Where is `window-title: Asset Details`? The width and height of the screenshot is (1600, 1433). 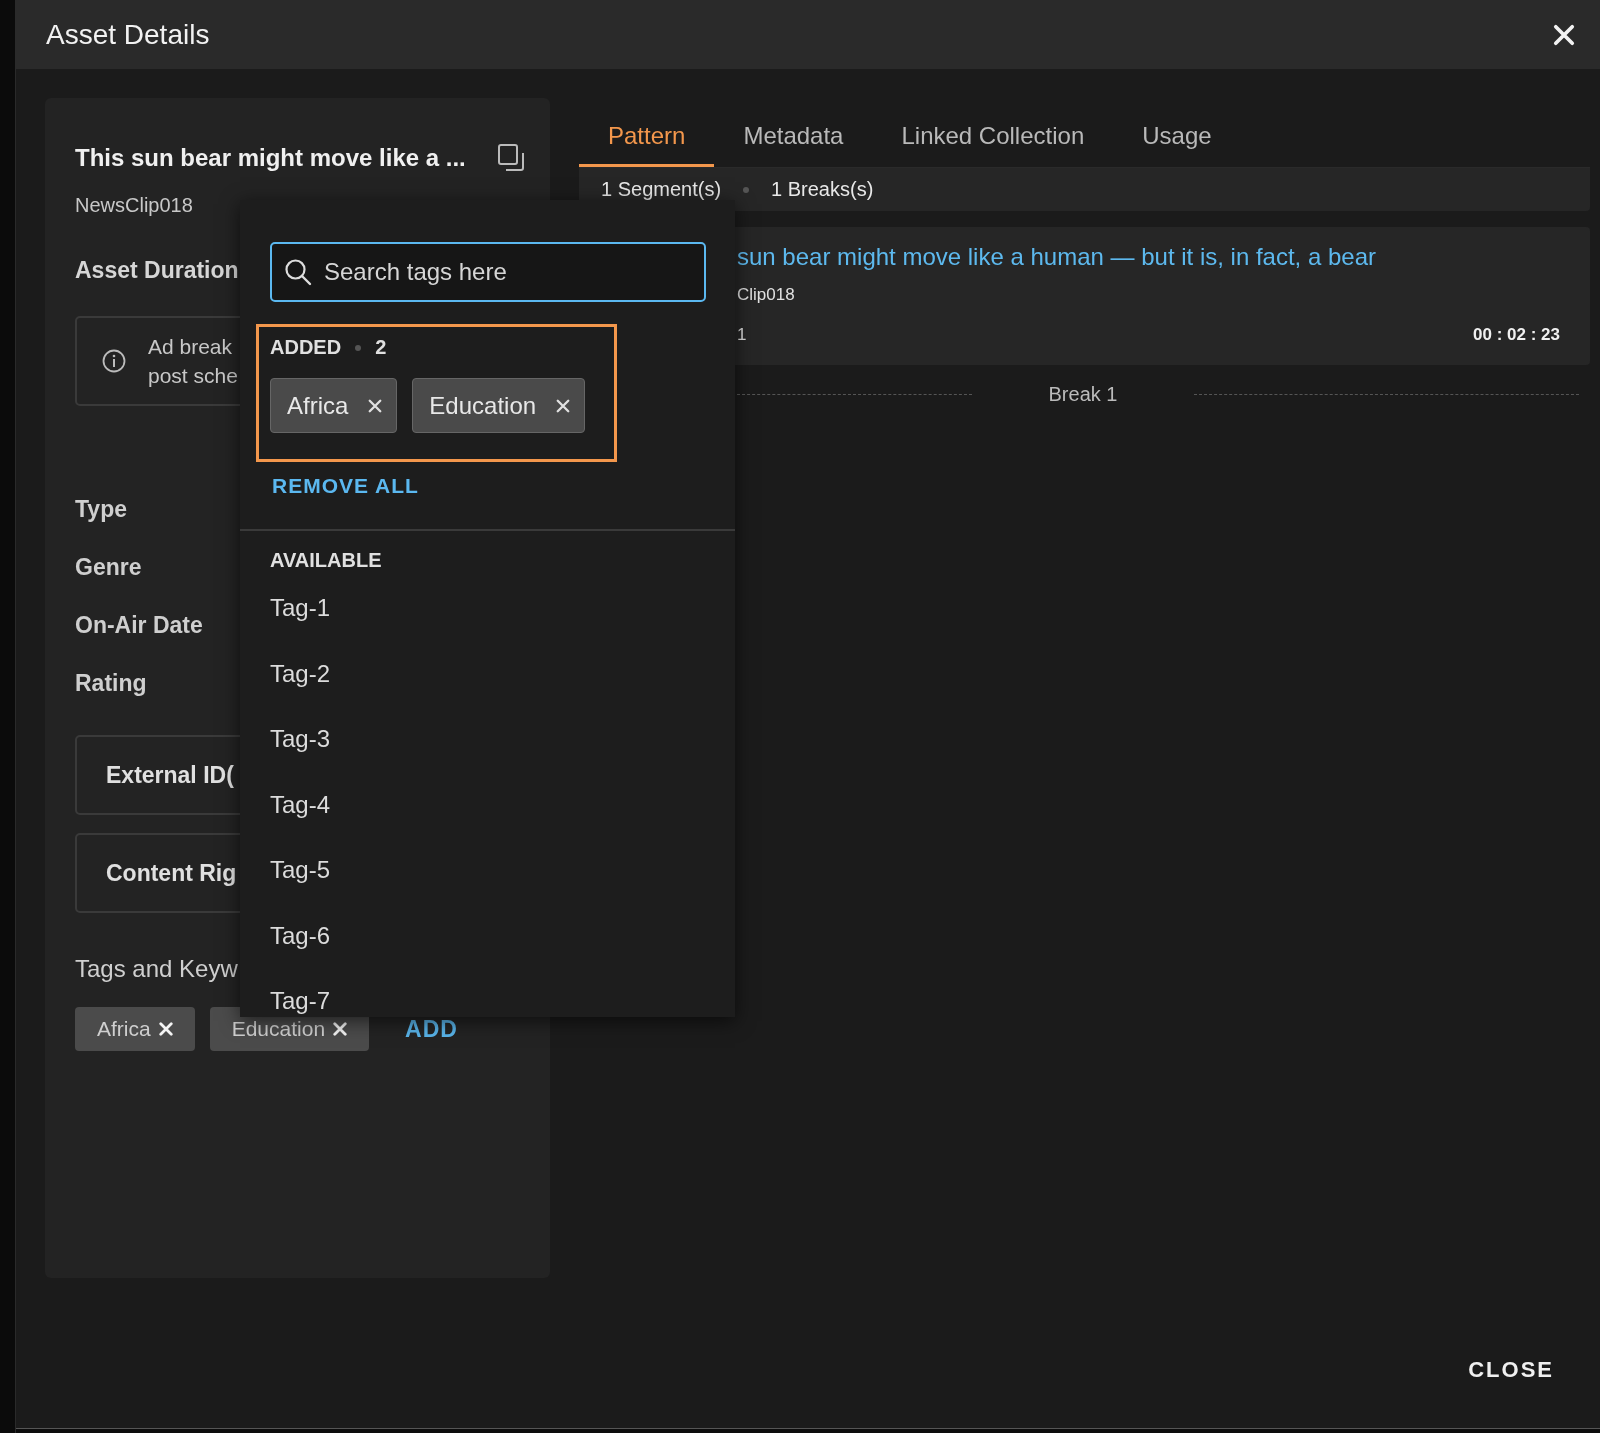 window-title: Asset Details is located at coordinates (128, 34).